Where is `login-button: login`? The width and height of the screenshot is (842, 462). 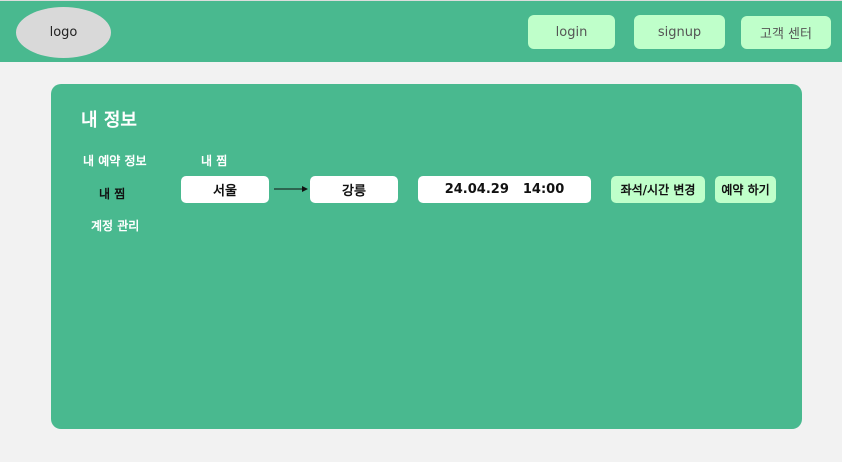 login-button: login is located at coordinates (571, 32).